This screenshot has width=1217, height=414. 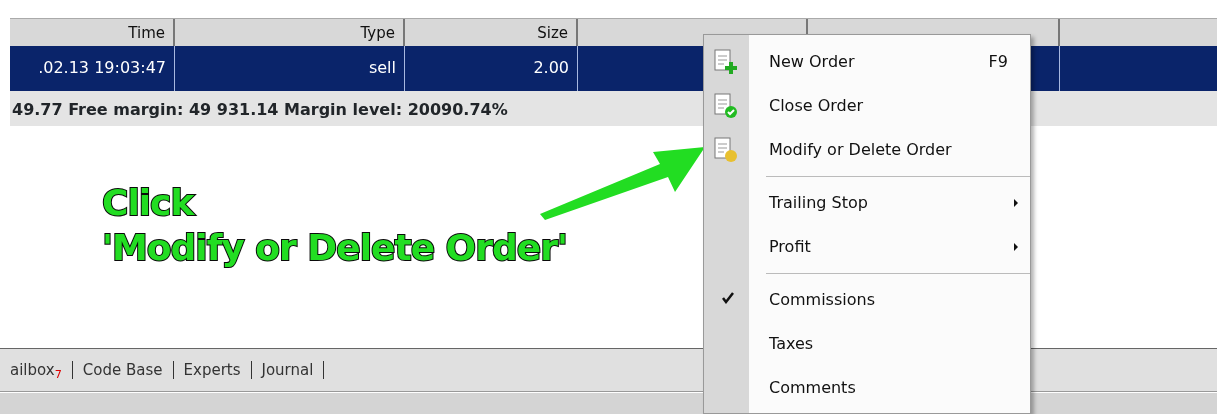 What do you see at coordinates (725, 62) in the screenshot?
I see `new-order-icon` at bounding box center [725, 62].